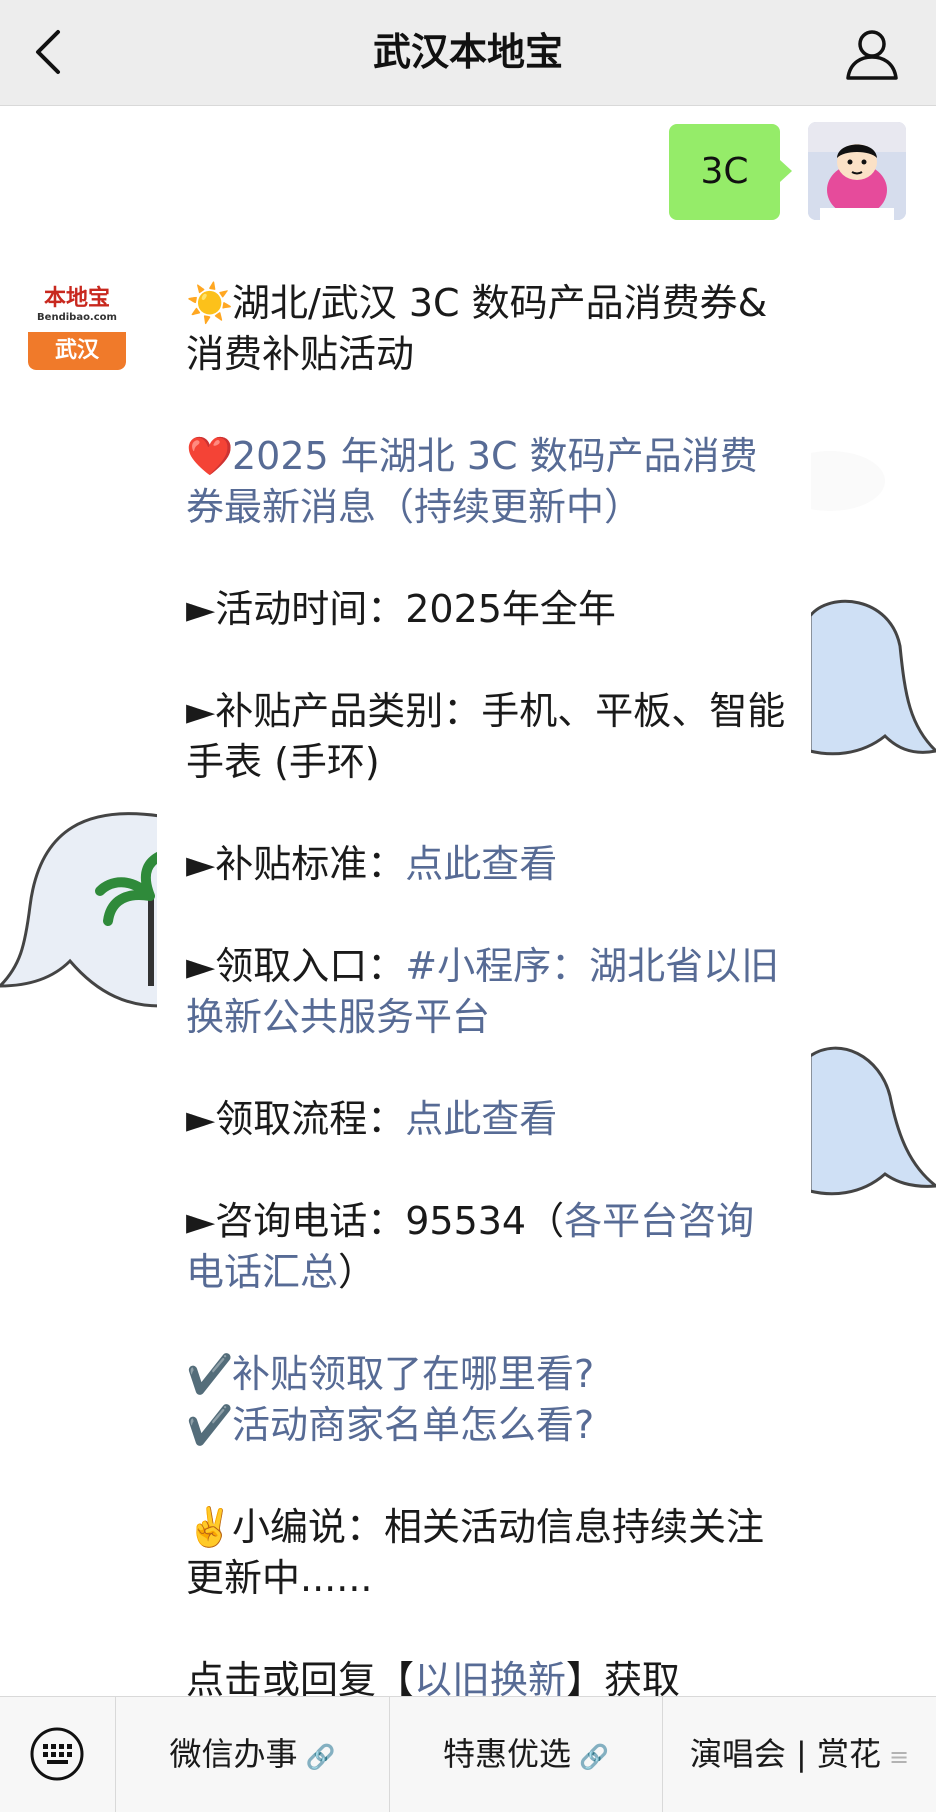 The width and height of the screenshot is (936, 1816). What do you see at coordinates (472, 481) in the screenshot?
I see `latest-news-link: 2025 年湖北 3C 数码产品消费券最新消息（持续更新中）` at bounding box center [472, 481].